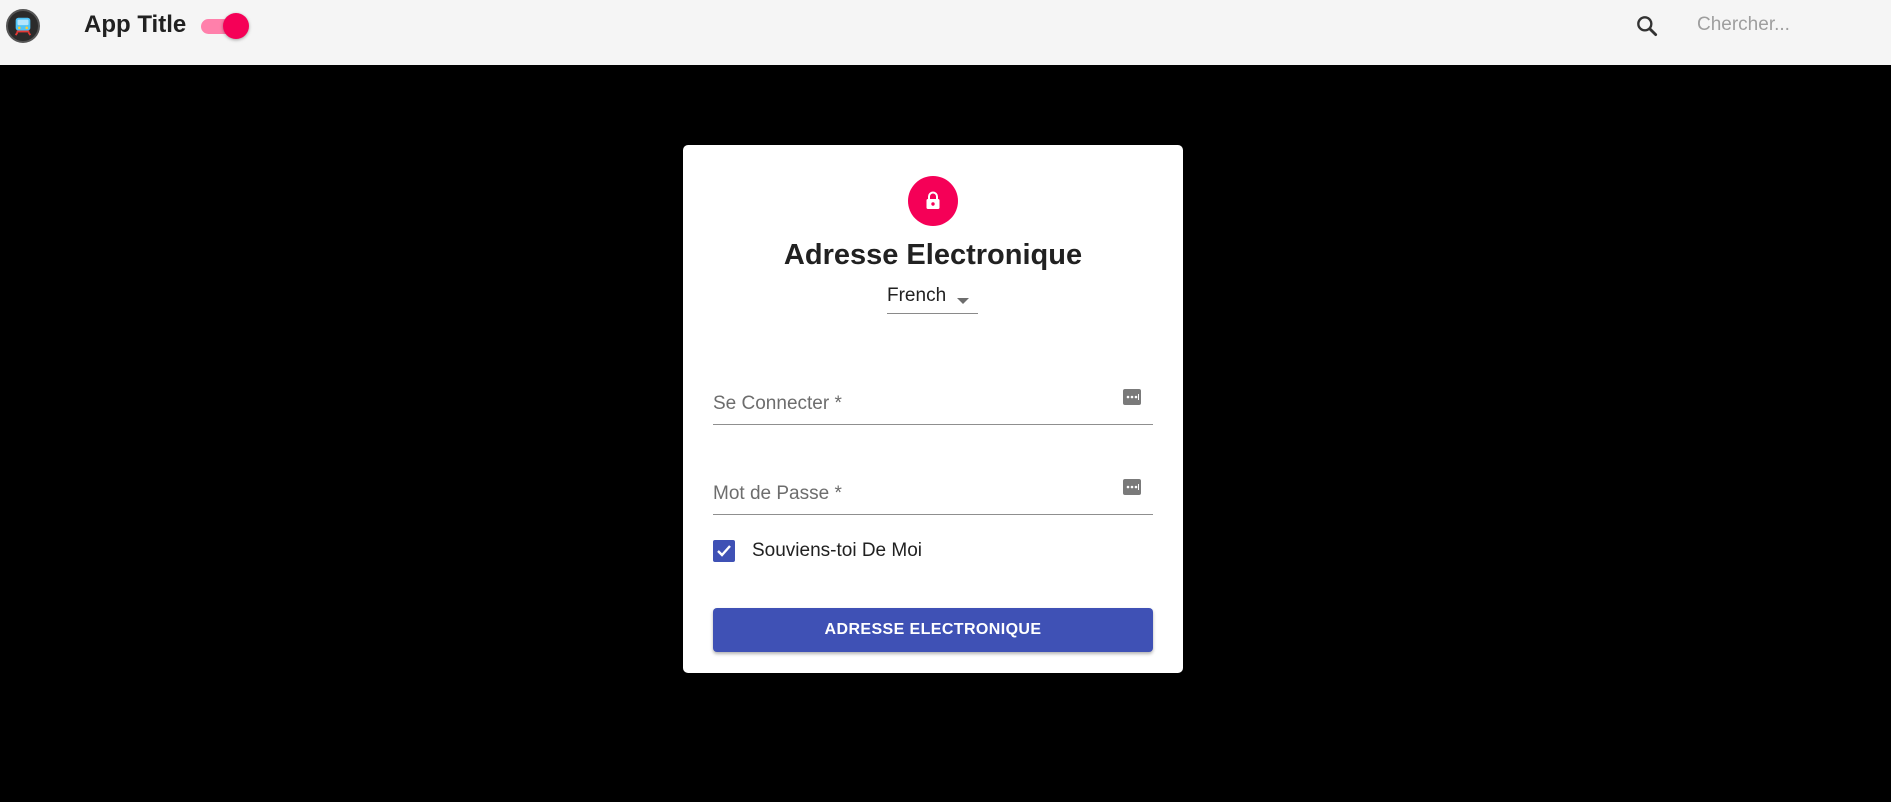  I want to click on password-field: Mot de Passe *, so click(933, 496).